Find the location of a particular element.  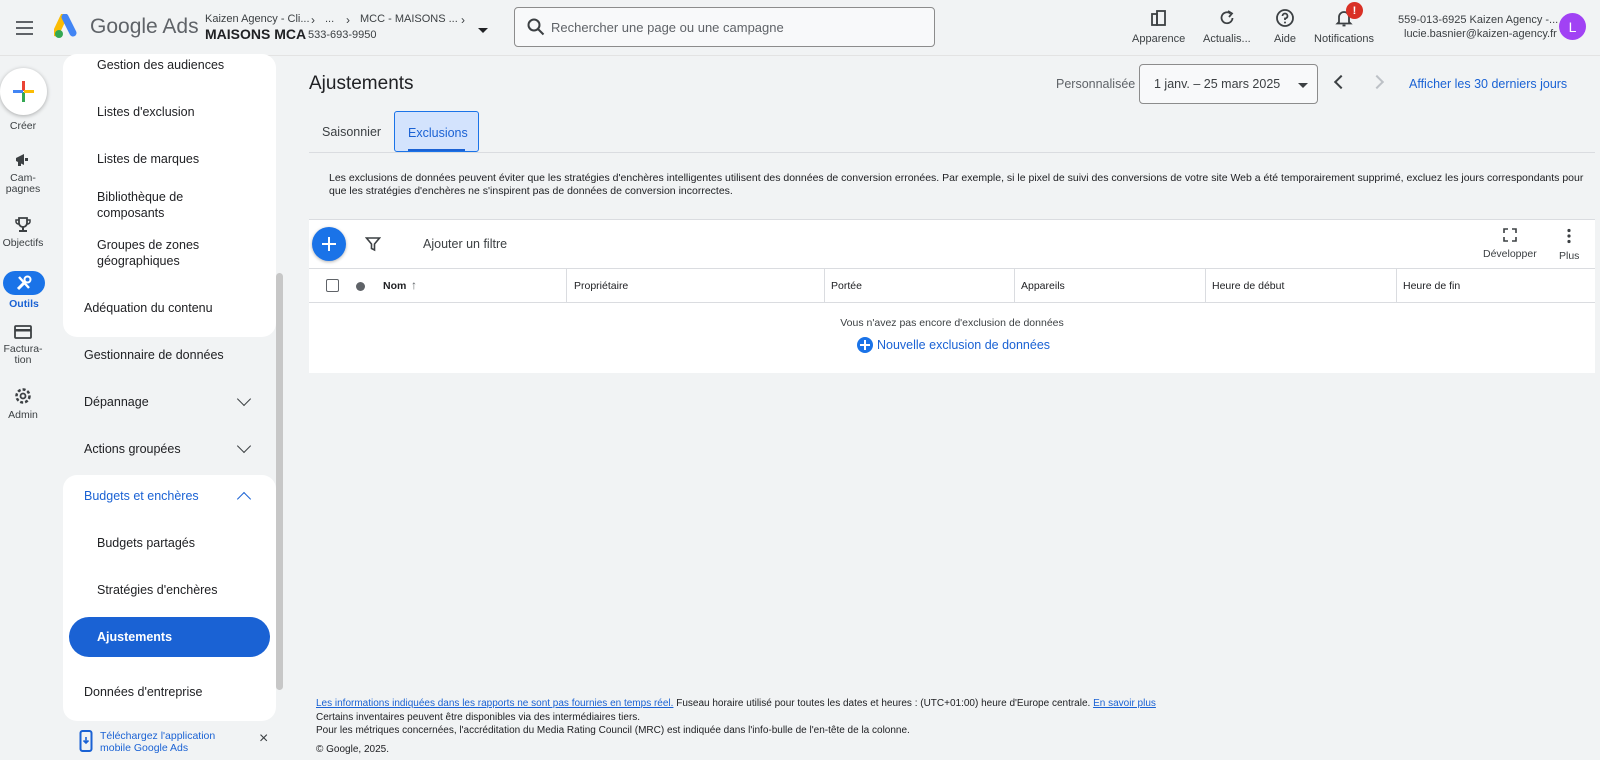

last-30-days-link: Afficher les 30 derniers jours is located at coordinates (1488, 84).